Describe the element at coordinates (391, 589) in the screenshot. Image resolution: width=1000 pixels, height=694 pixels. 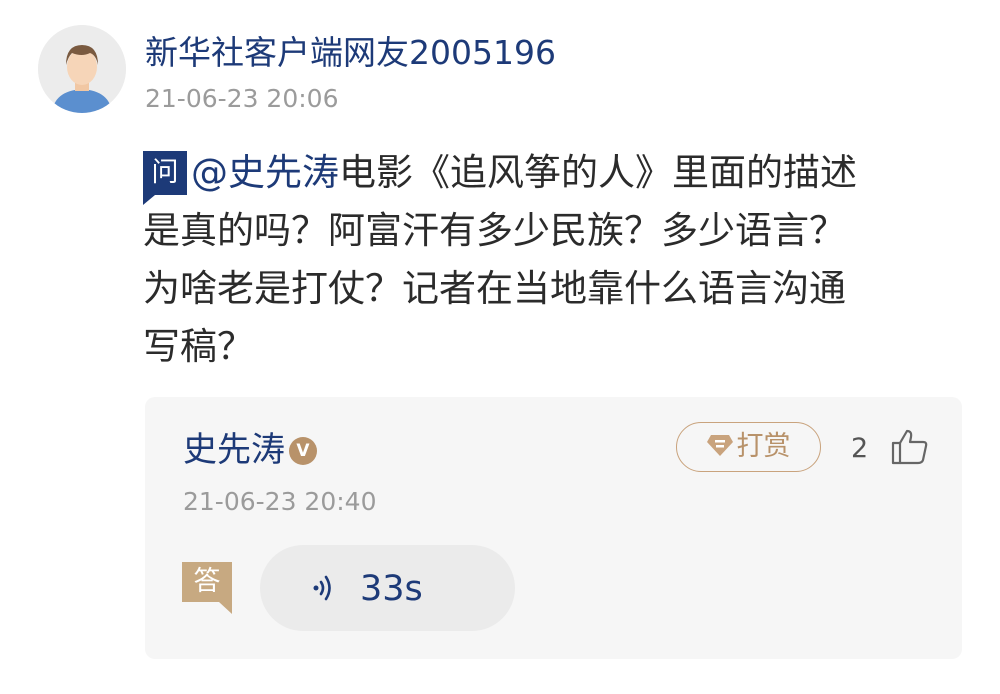
I see `audio-duration: 33s` at that location.